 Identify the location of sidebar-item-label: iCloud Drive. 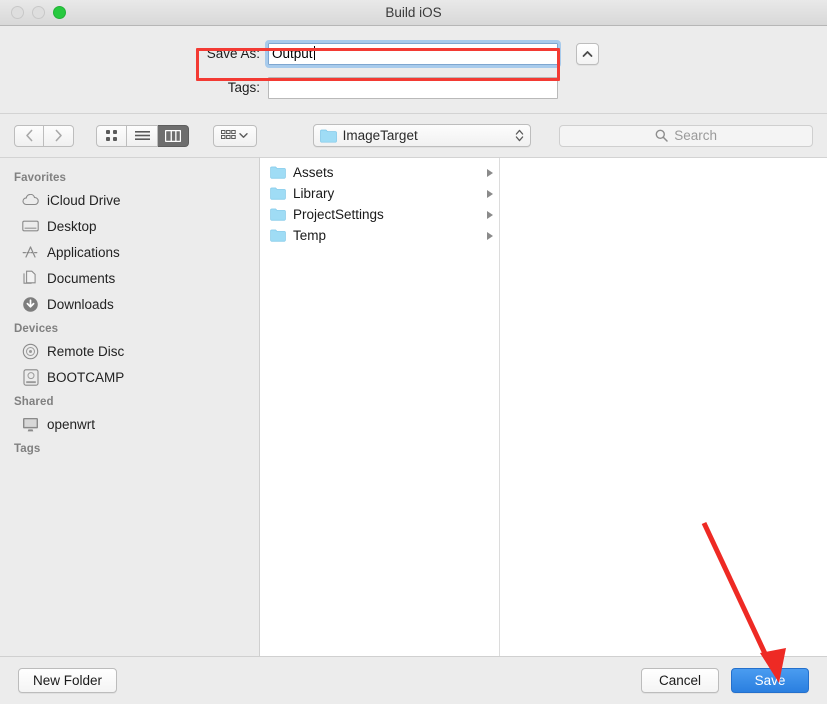
(84, 200).